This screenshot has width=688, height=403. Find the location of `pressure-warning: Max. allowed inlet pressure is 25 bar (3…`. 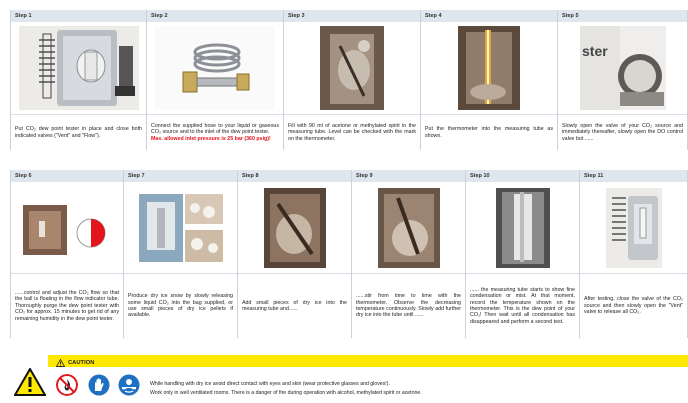

pressure-warning: Max. allowed inlet pressure is 25 bar (3… is located at coordinates (211, 138).